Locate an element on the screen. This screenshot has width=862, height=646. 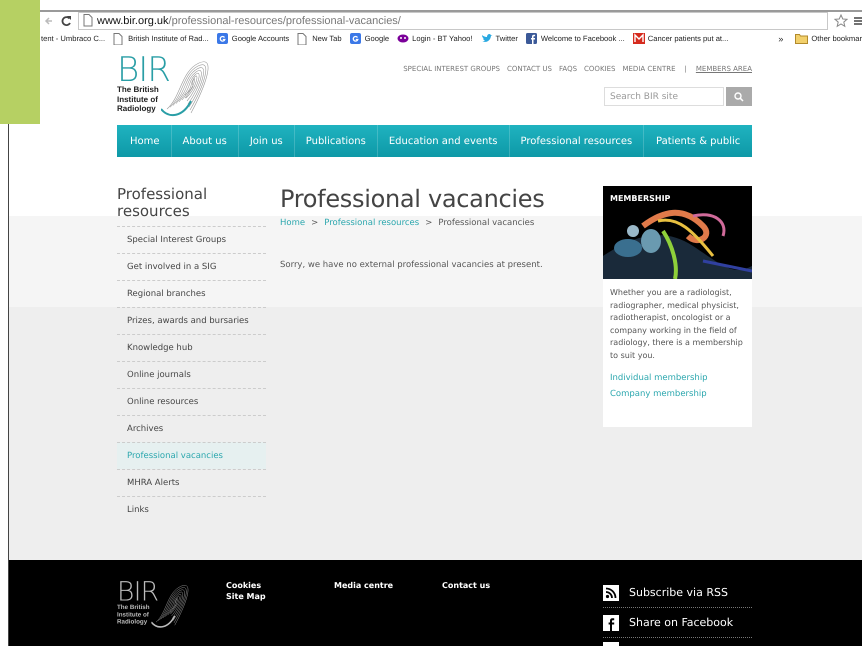
search-button is located at coordinates (739, 96).